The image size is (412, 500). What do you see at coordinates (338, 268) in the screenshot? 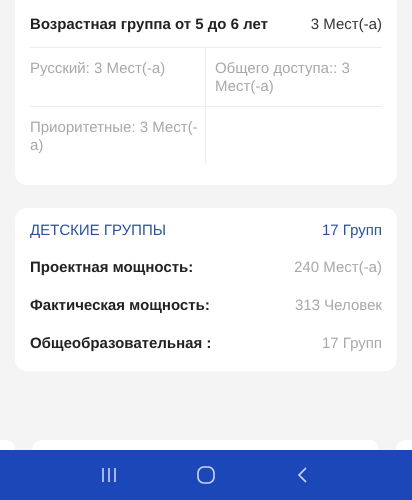
I see `row-value: 240 Мест(-а)` at bounding box center [338, 268].